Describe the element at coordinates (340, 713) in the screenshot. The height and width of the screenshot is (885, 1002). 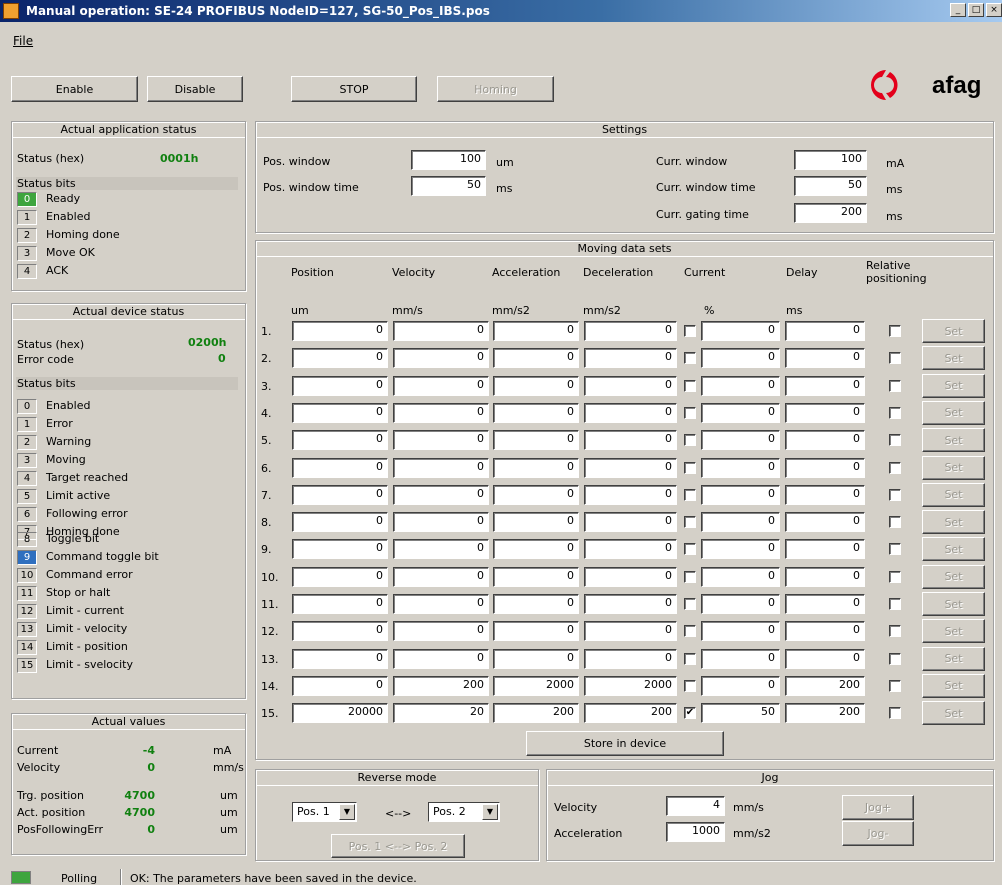
I see `position-input: 20000` at that location.